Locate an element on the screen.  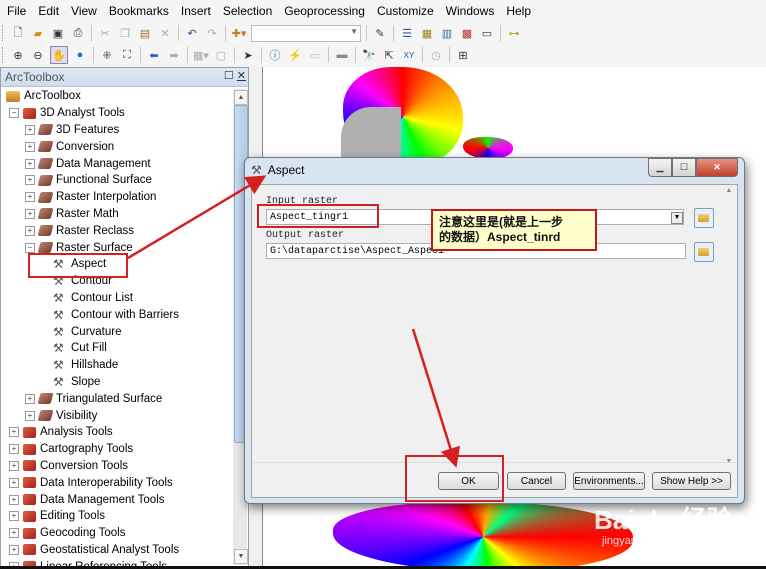
new-document-icon: 🗋 is located at coordinates (18, 33).